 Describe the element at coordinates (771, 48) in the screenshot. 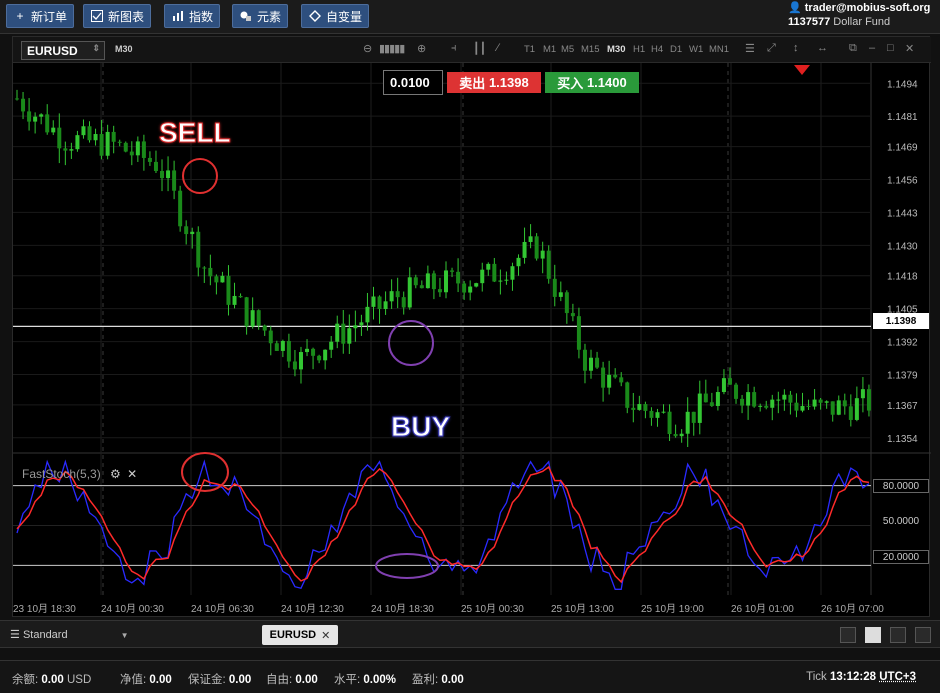

I see `diagonal-arrow-icon: ⤢` at that location.